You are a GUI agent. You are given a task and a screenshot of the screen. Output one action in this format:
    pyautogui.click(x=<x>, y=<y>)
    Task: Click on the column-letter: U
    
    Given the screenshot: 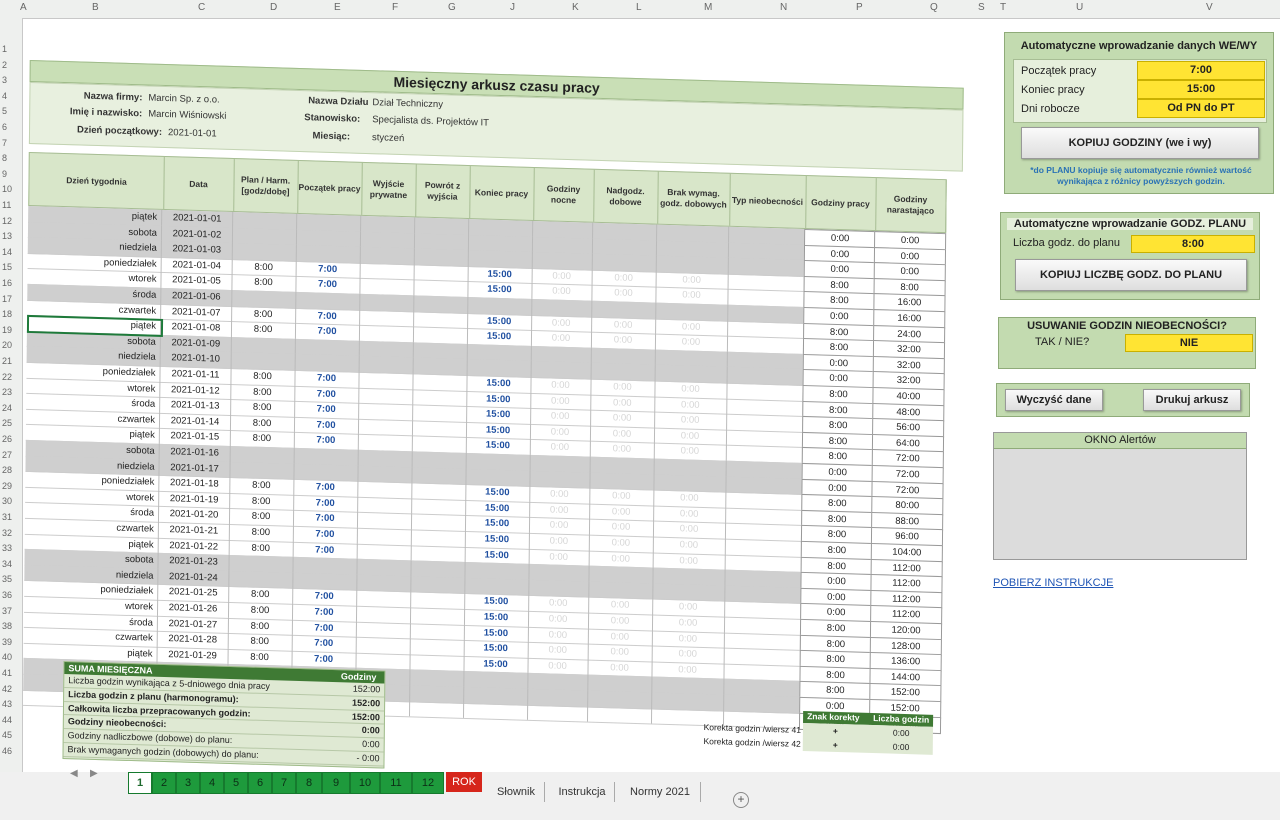 What is the action you would take?
    pyautogui.click(x=1079, y=7)
    